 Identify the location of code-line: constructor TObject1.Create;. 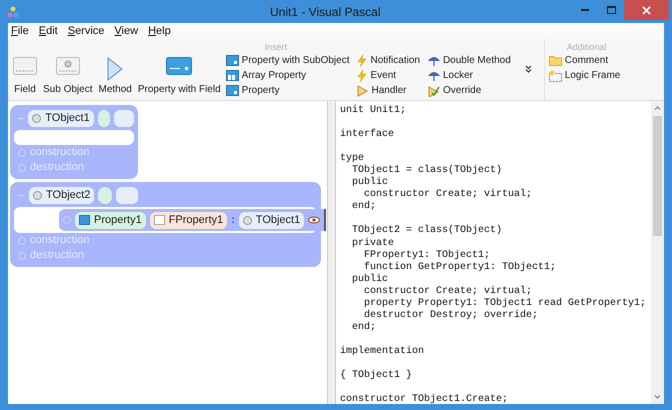
(424, 399).